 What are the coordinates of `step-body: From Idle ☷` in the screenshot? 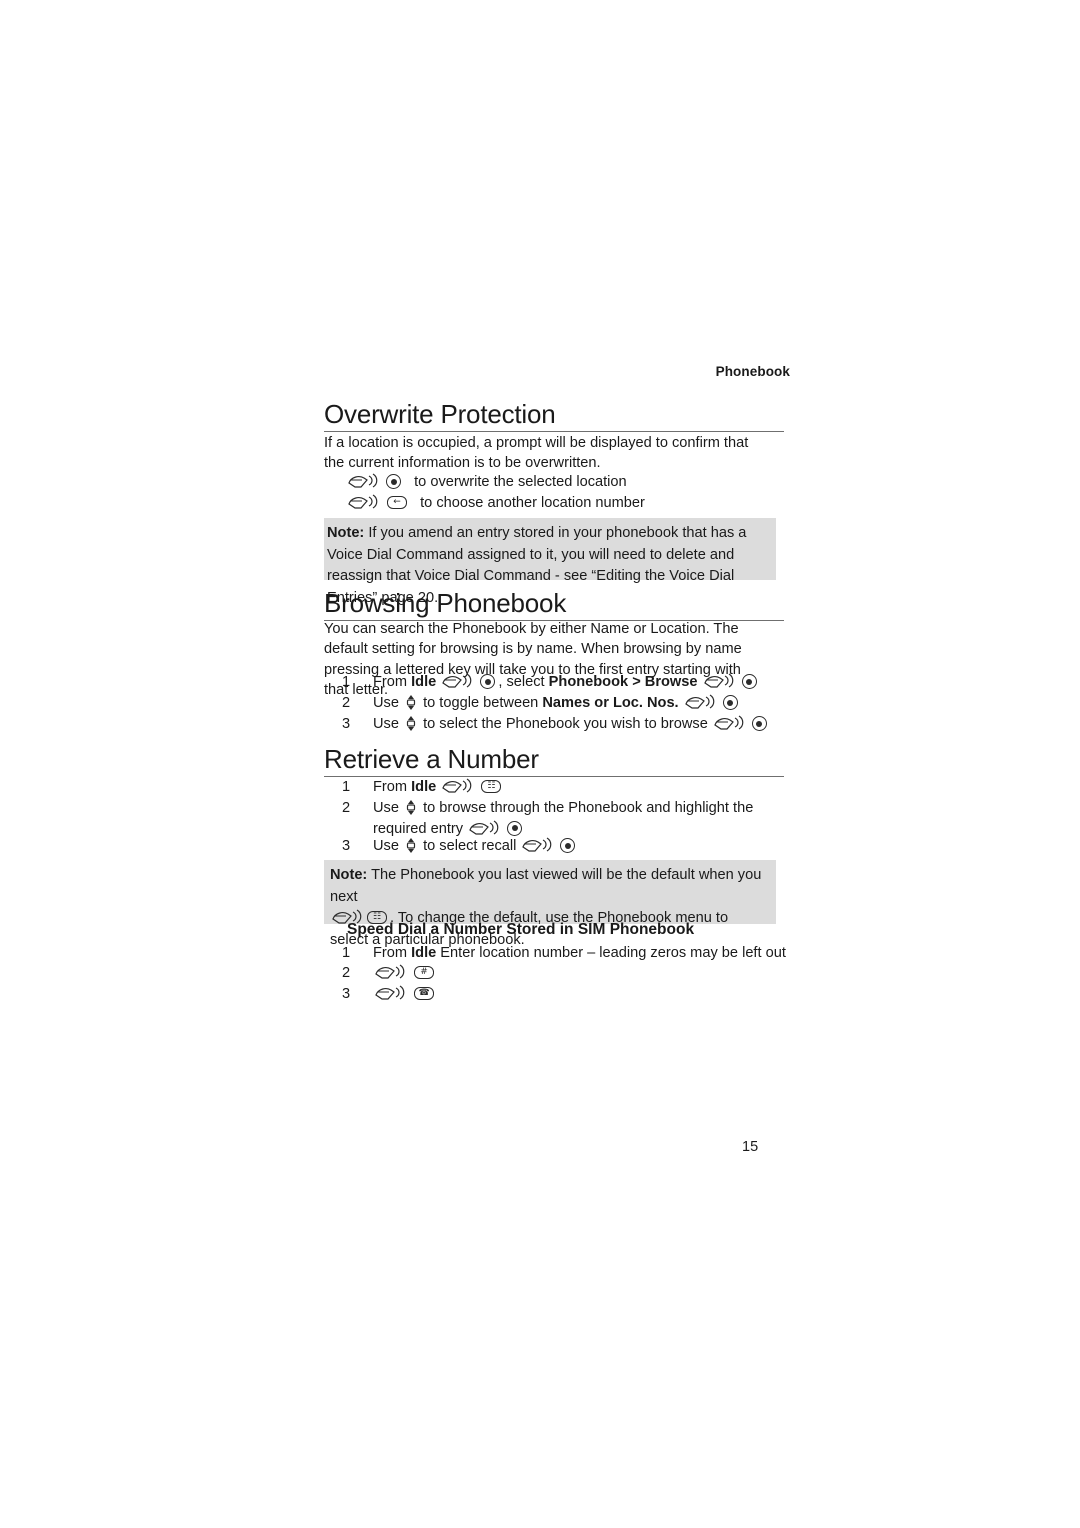 It's located at (572, 787).